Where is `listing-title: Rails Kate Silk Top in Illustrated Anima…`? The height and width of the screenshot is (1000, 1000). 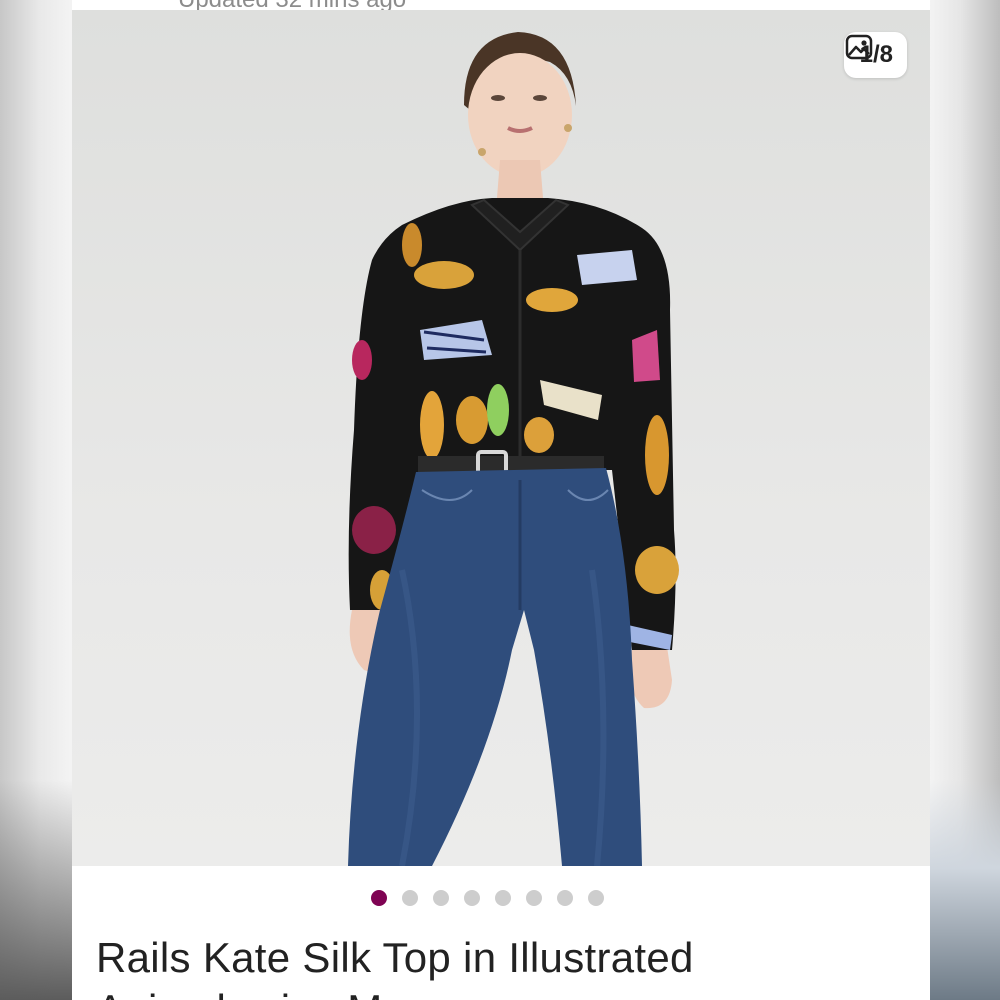 listing-title: Rails Kate Silk Top in Illustrated Anima… is located at coordinates (506, 966).